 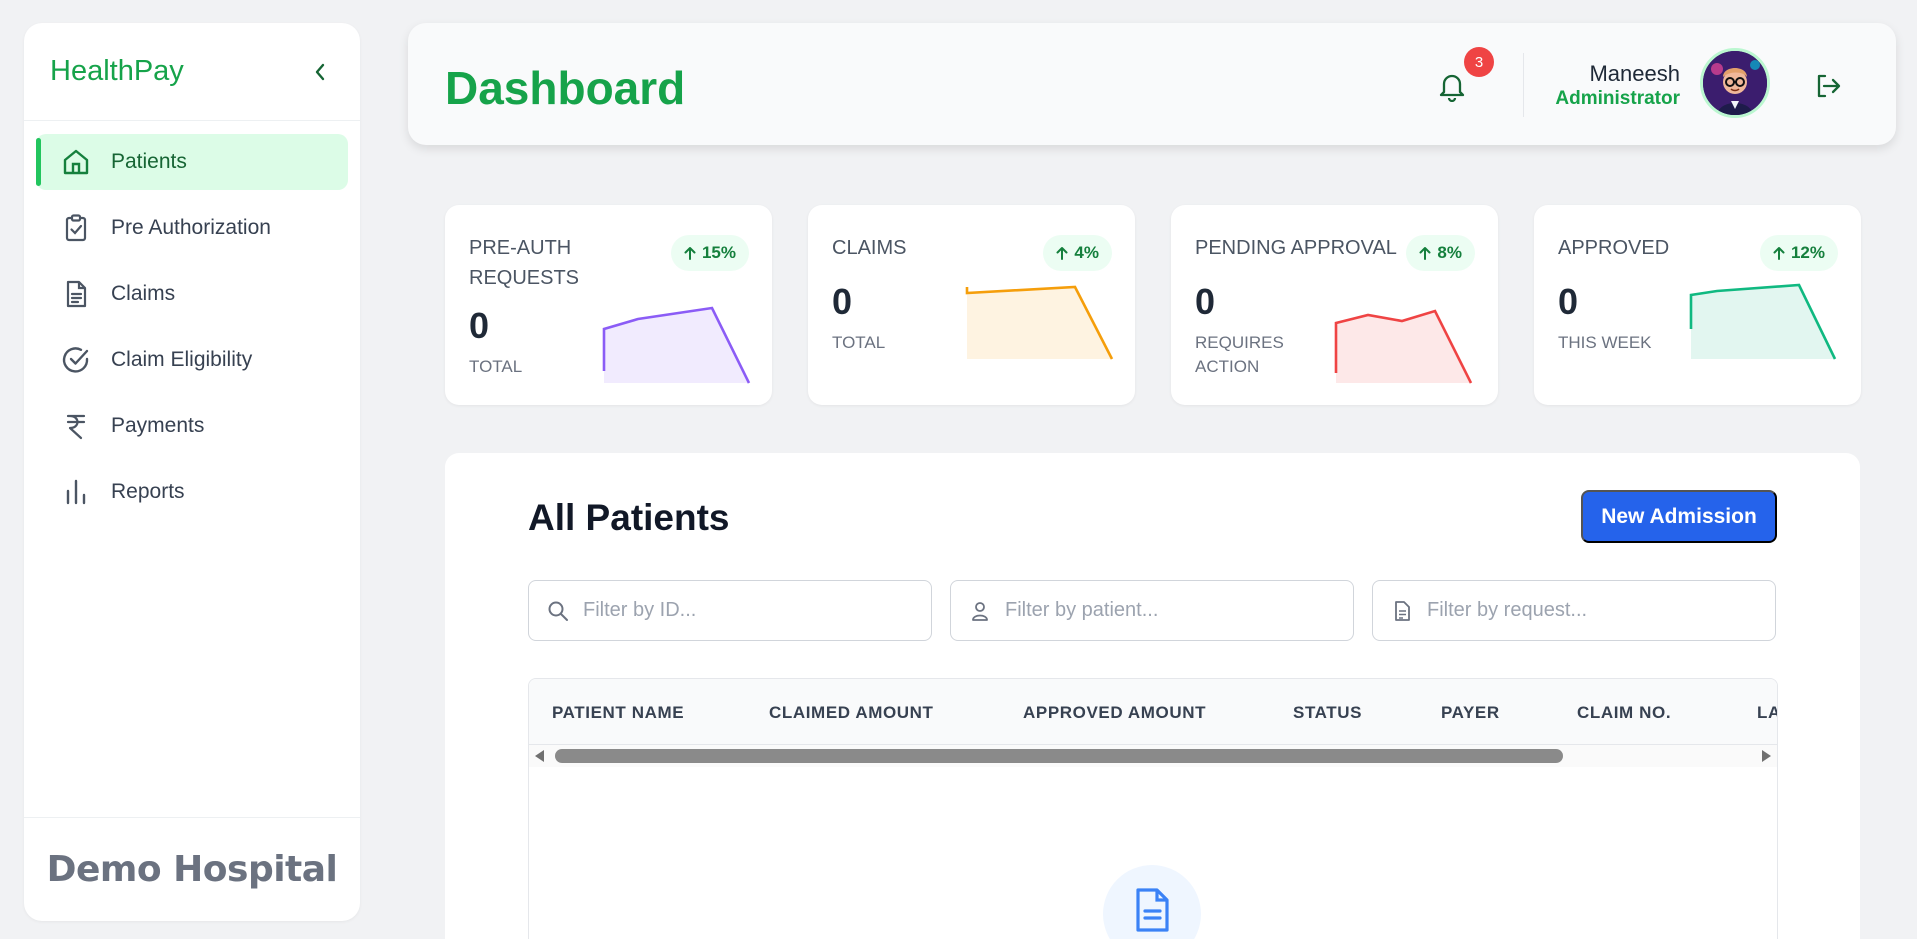 I want to click on user-icon, so click(x=980, y=611).